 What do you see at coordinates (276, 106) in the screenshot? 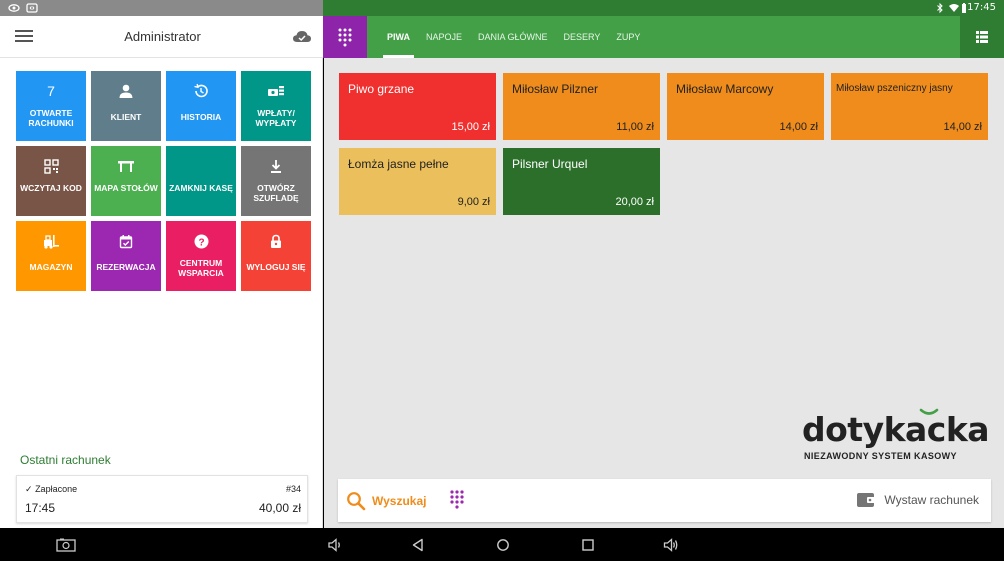
I see `tile-cash-in-out: Wpłaty/ wypłaty` at bounding box center [276, 106].